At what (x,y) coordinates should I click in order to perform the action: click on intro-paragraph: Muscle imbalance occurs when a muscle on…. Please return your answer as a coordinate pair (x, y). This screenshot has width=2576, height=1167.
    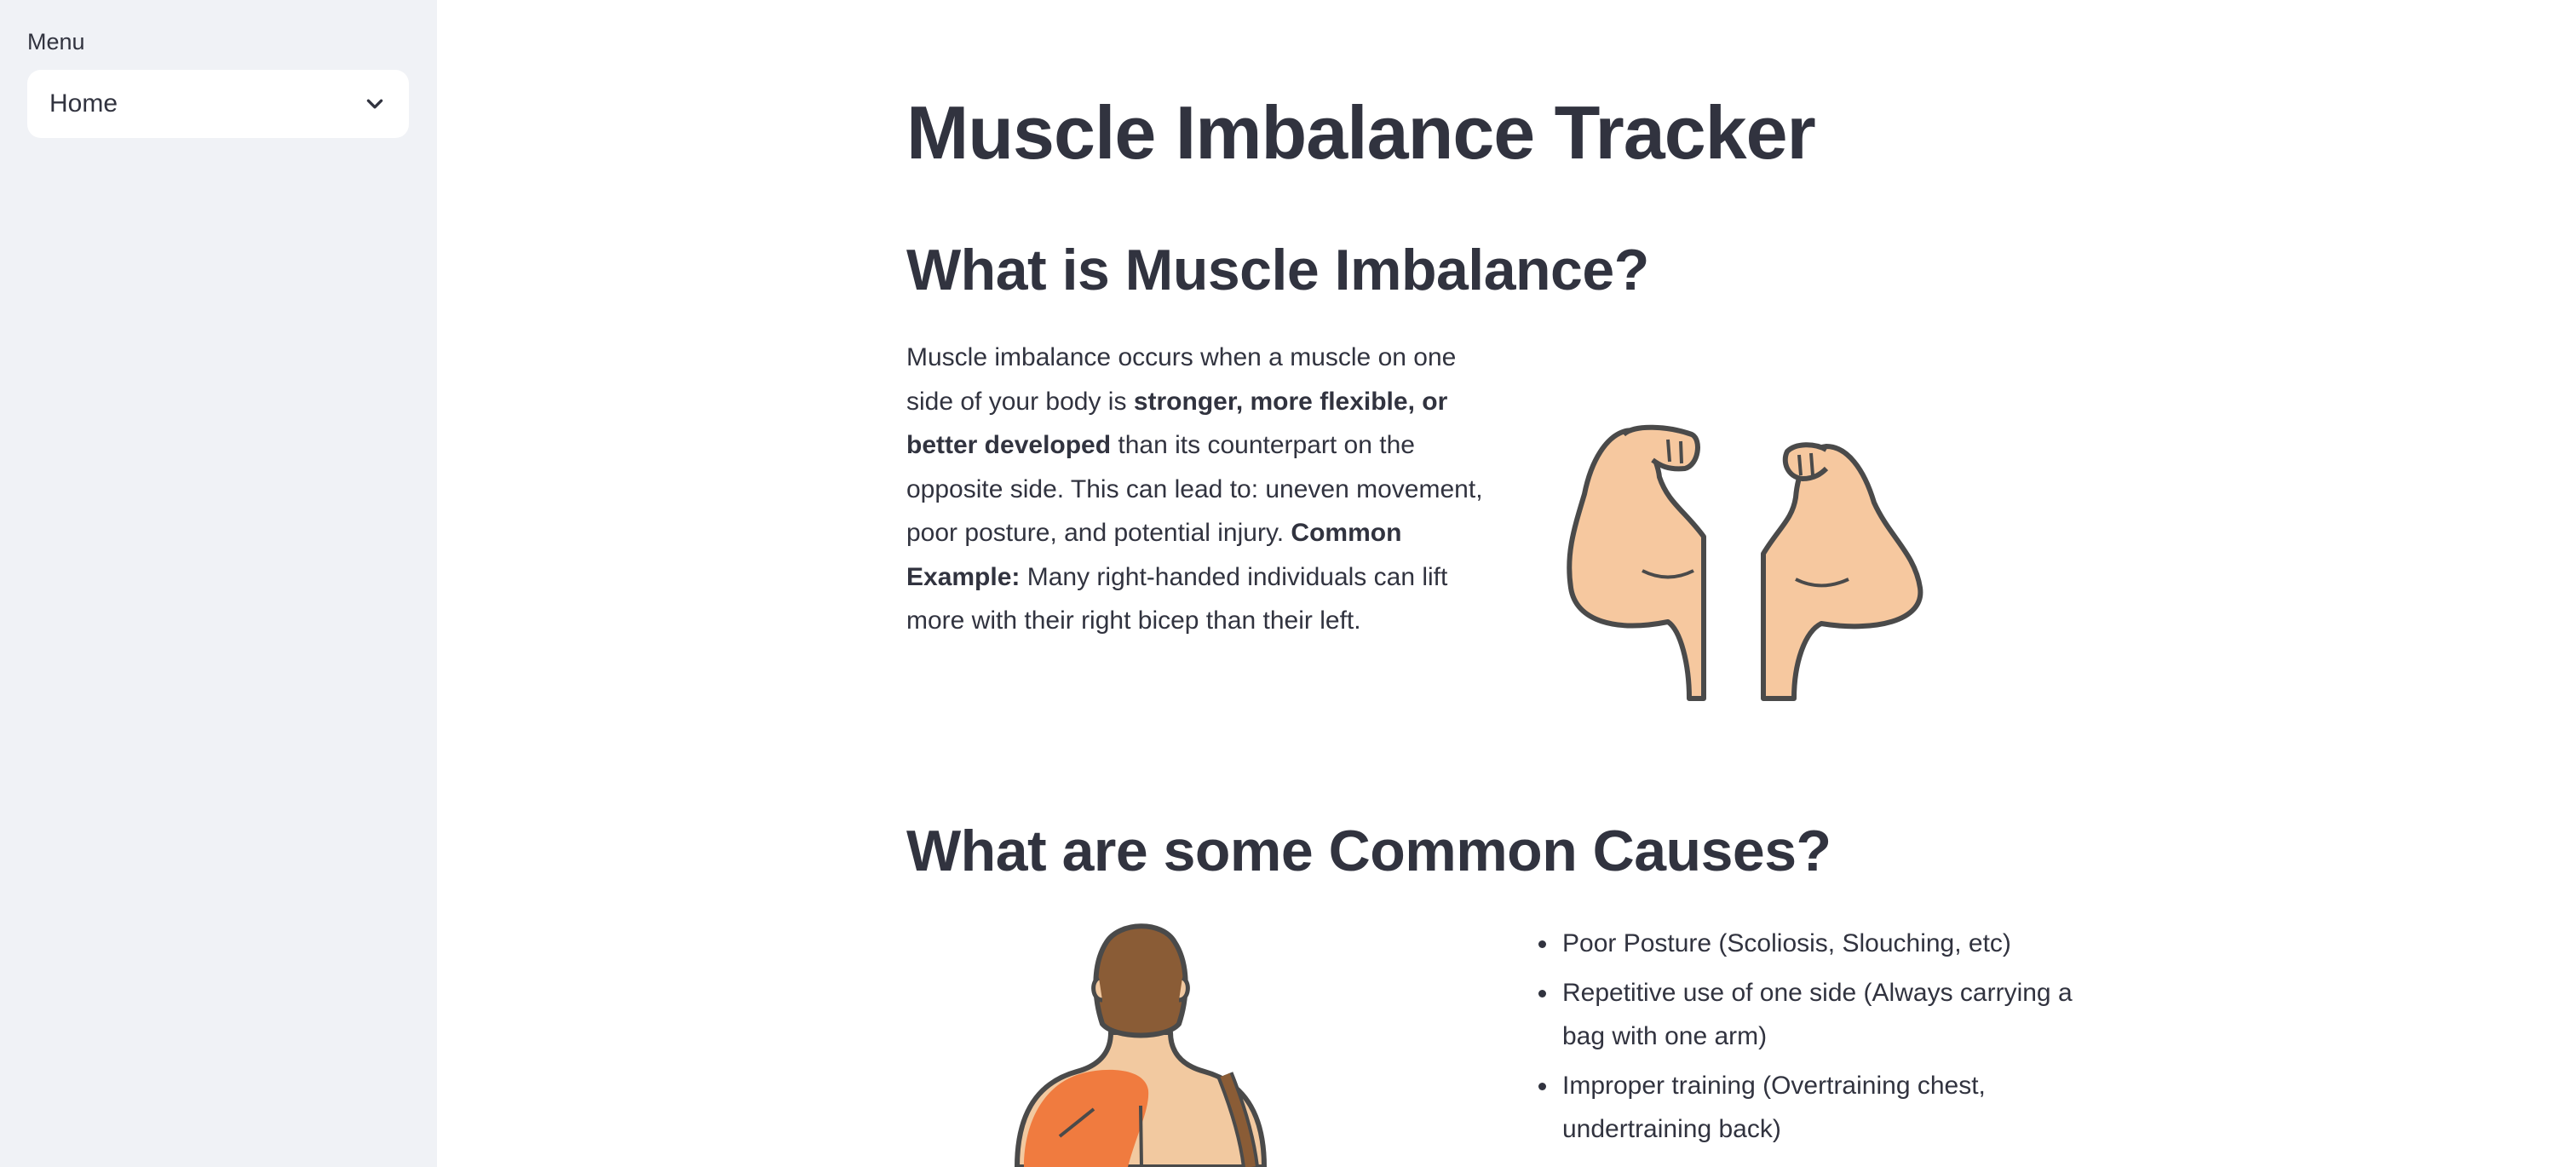
    Looking at the image, I should click on (1204, 489).